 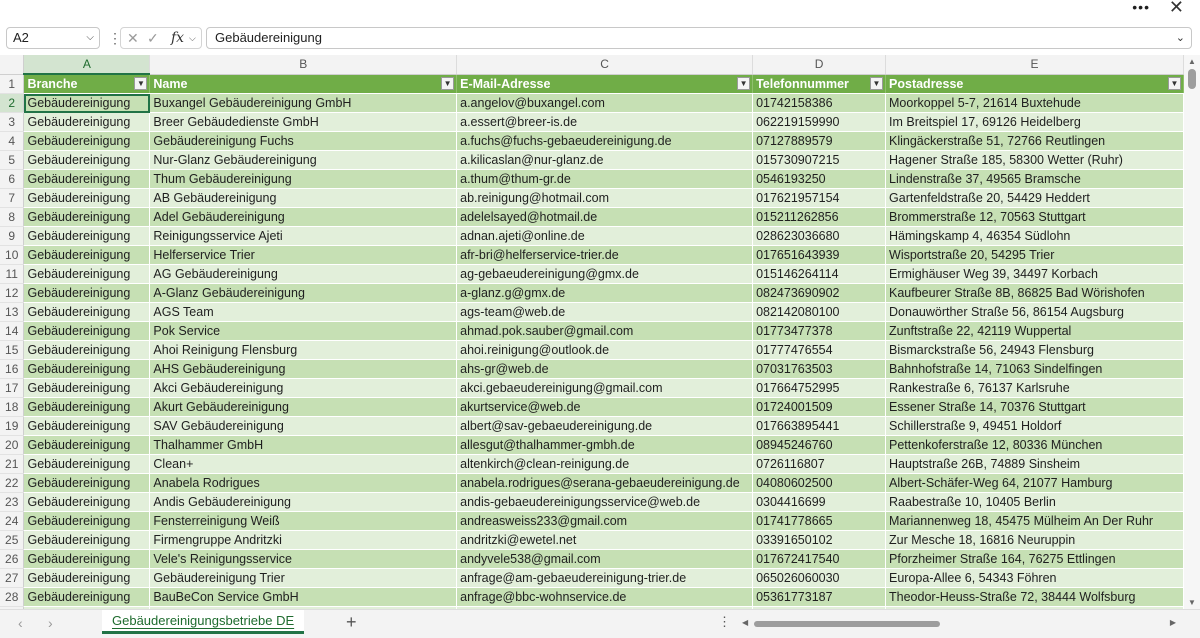 What do you see at coordinates (12, 464) in the screenshot?
I see `row-header: 21` at bounding box center [12, 464].